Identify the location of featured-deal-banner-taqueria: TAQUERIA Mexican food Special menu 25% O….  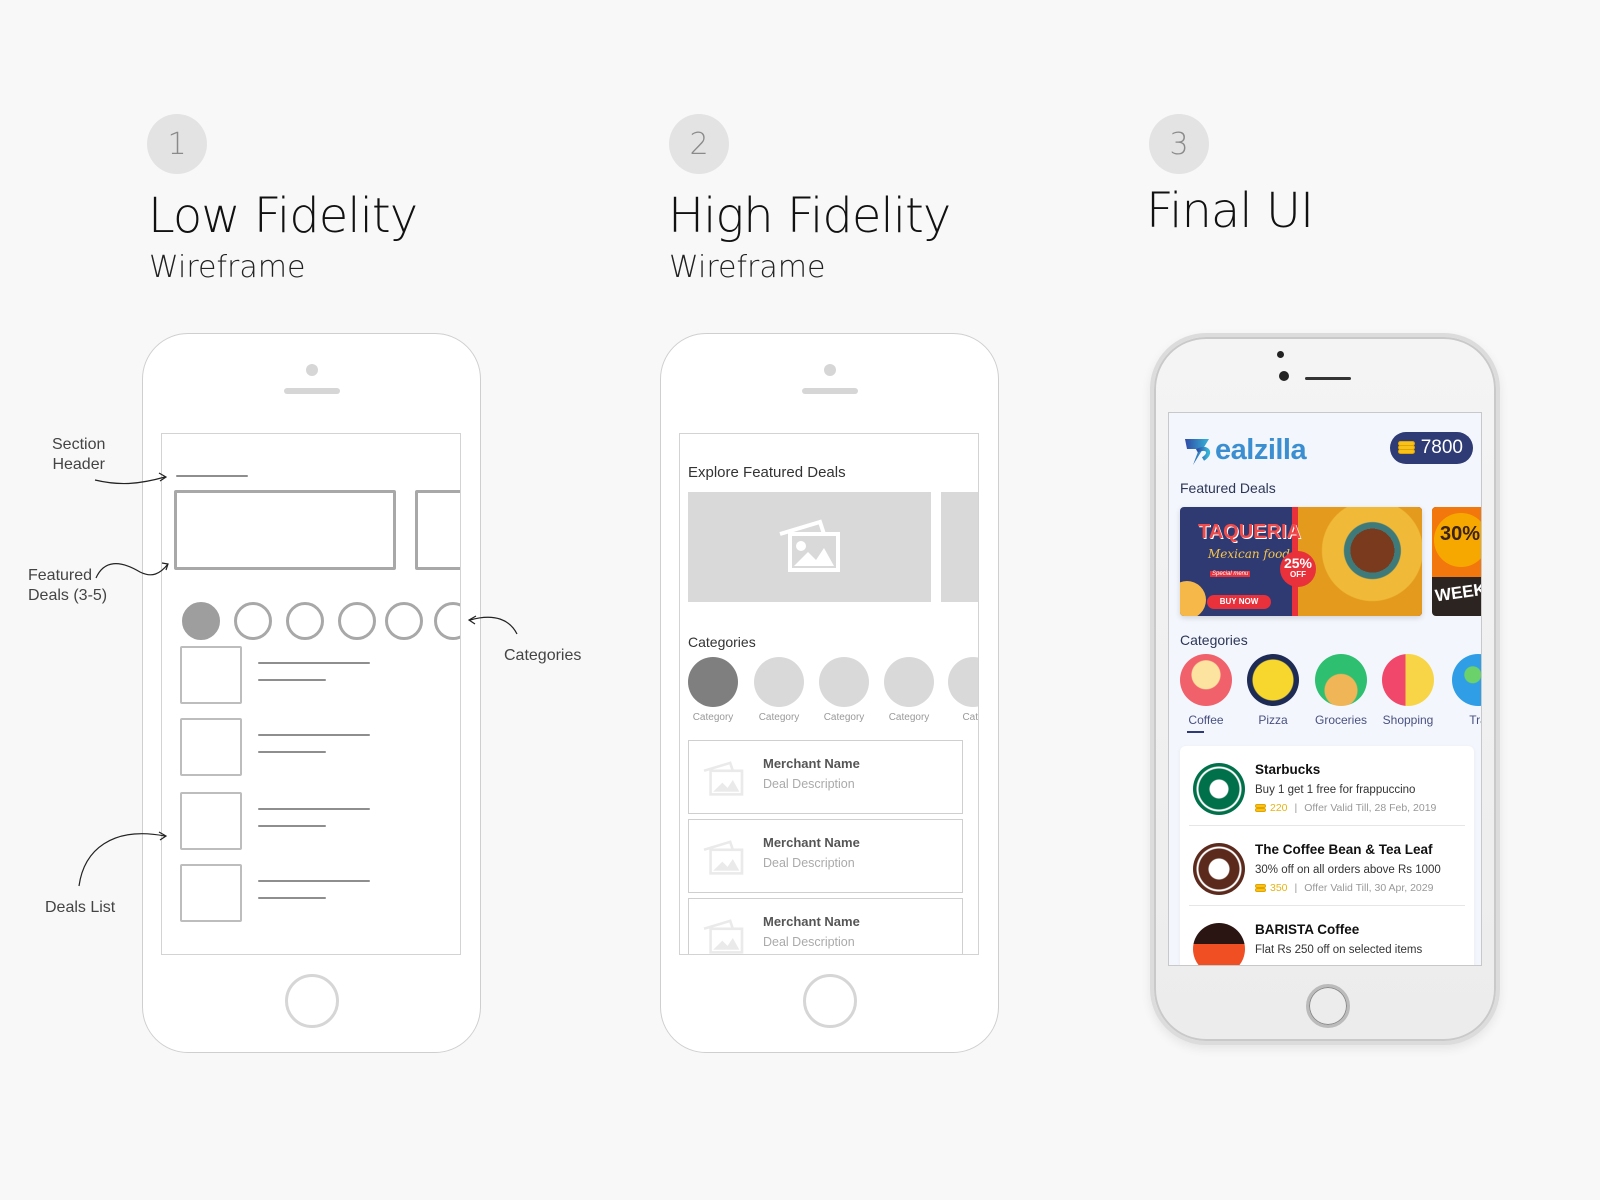
(1301, 561).